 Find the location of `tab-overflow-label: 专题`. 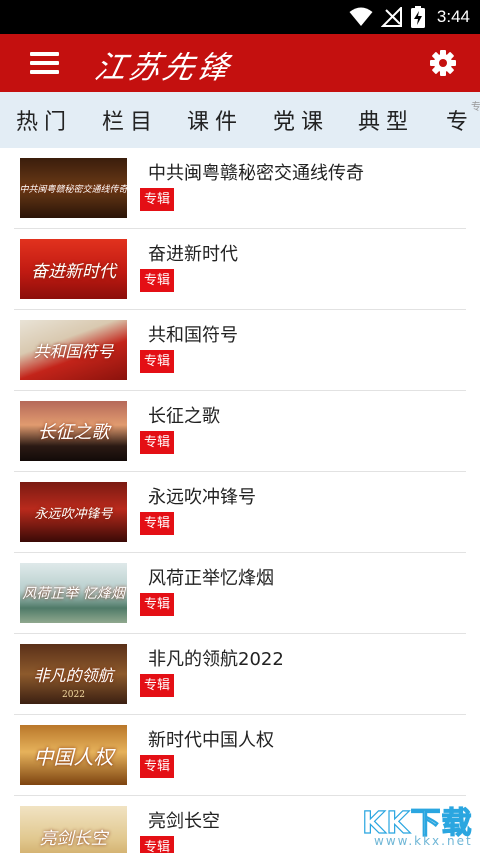

tab-overflow-label: 专题 is located at coordinates (475, 107).